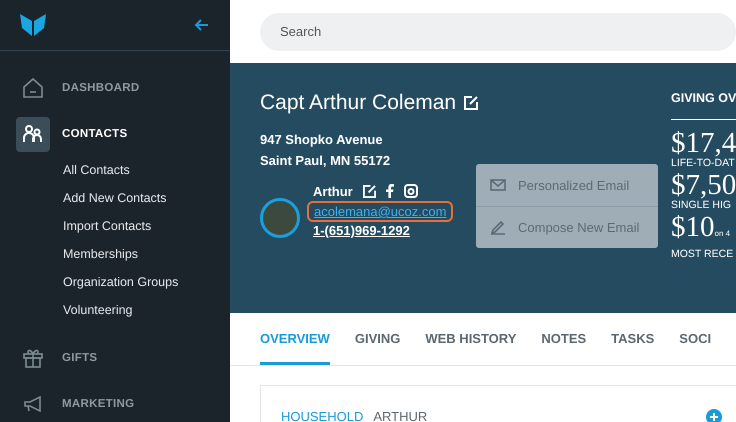 The image size is (736, 422). What do you see at coordinates (714, 415) in the screenshot?
I see `add-icon` at bounding box center [714, 415].